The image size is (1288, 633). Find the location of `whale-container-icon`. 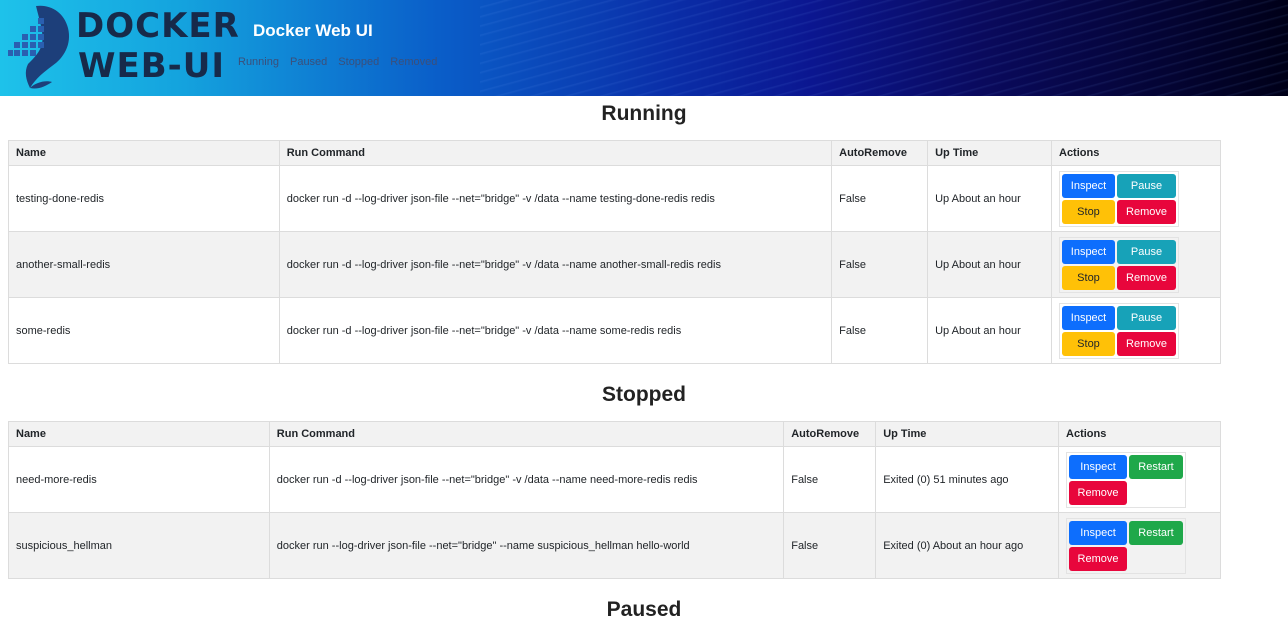

whale-container-icon is located at coordinates (39, 47).